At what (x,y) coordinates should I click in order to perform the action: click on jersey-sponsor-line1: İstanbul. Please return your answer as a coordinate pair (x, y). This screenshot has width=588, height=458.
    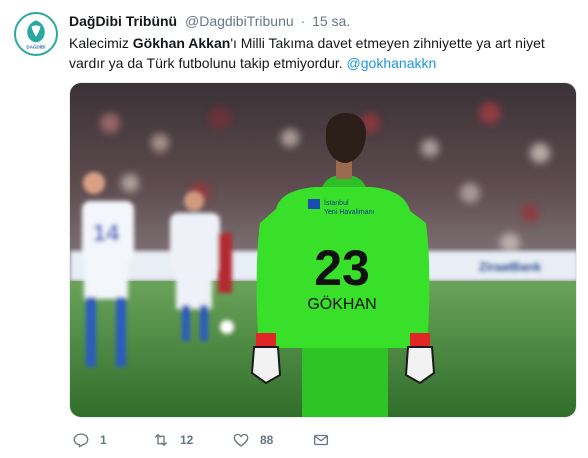
    Looking at the image, I should click on (336, 202).